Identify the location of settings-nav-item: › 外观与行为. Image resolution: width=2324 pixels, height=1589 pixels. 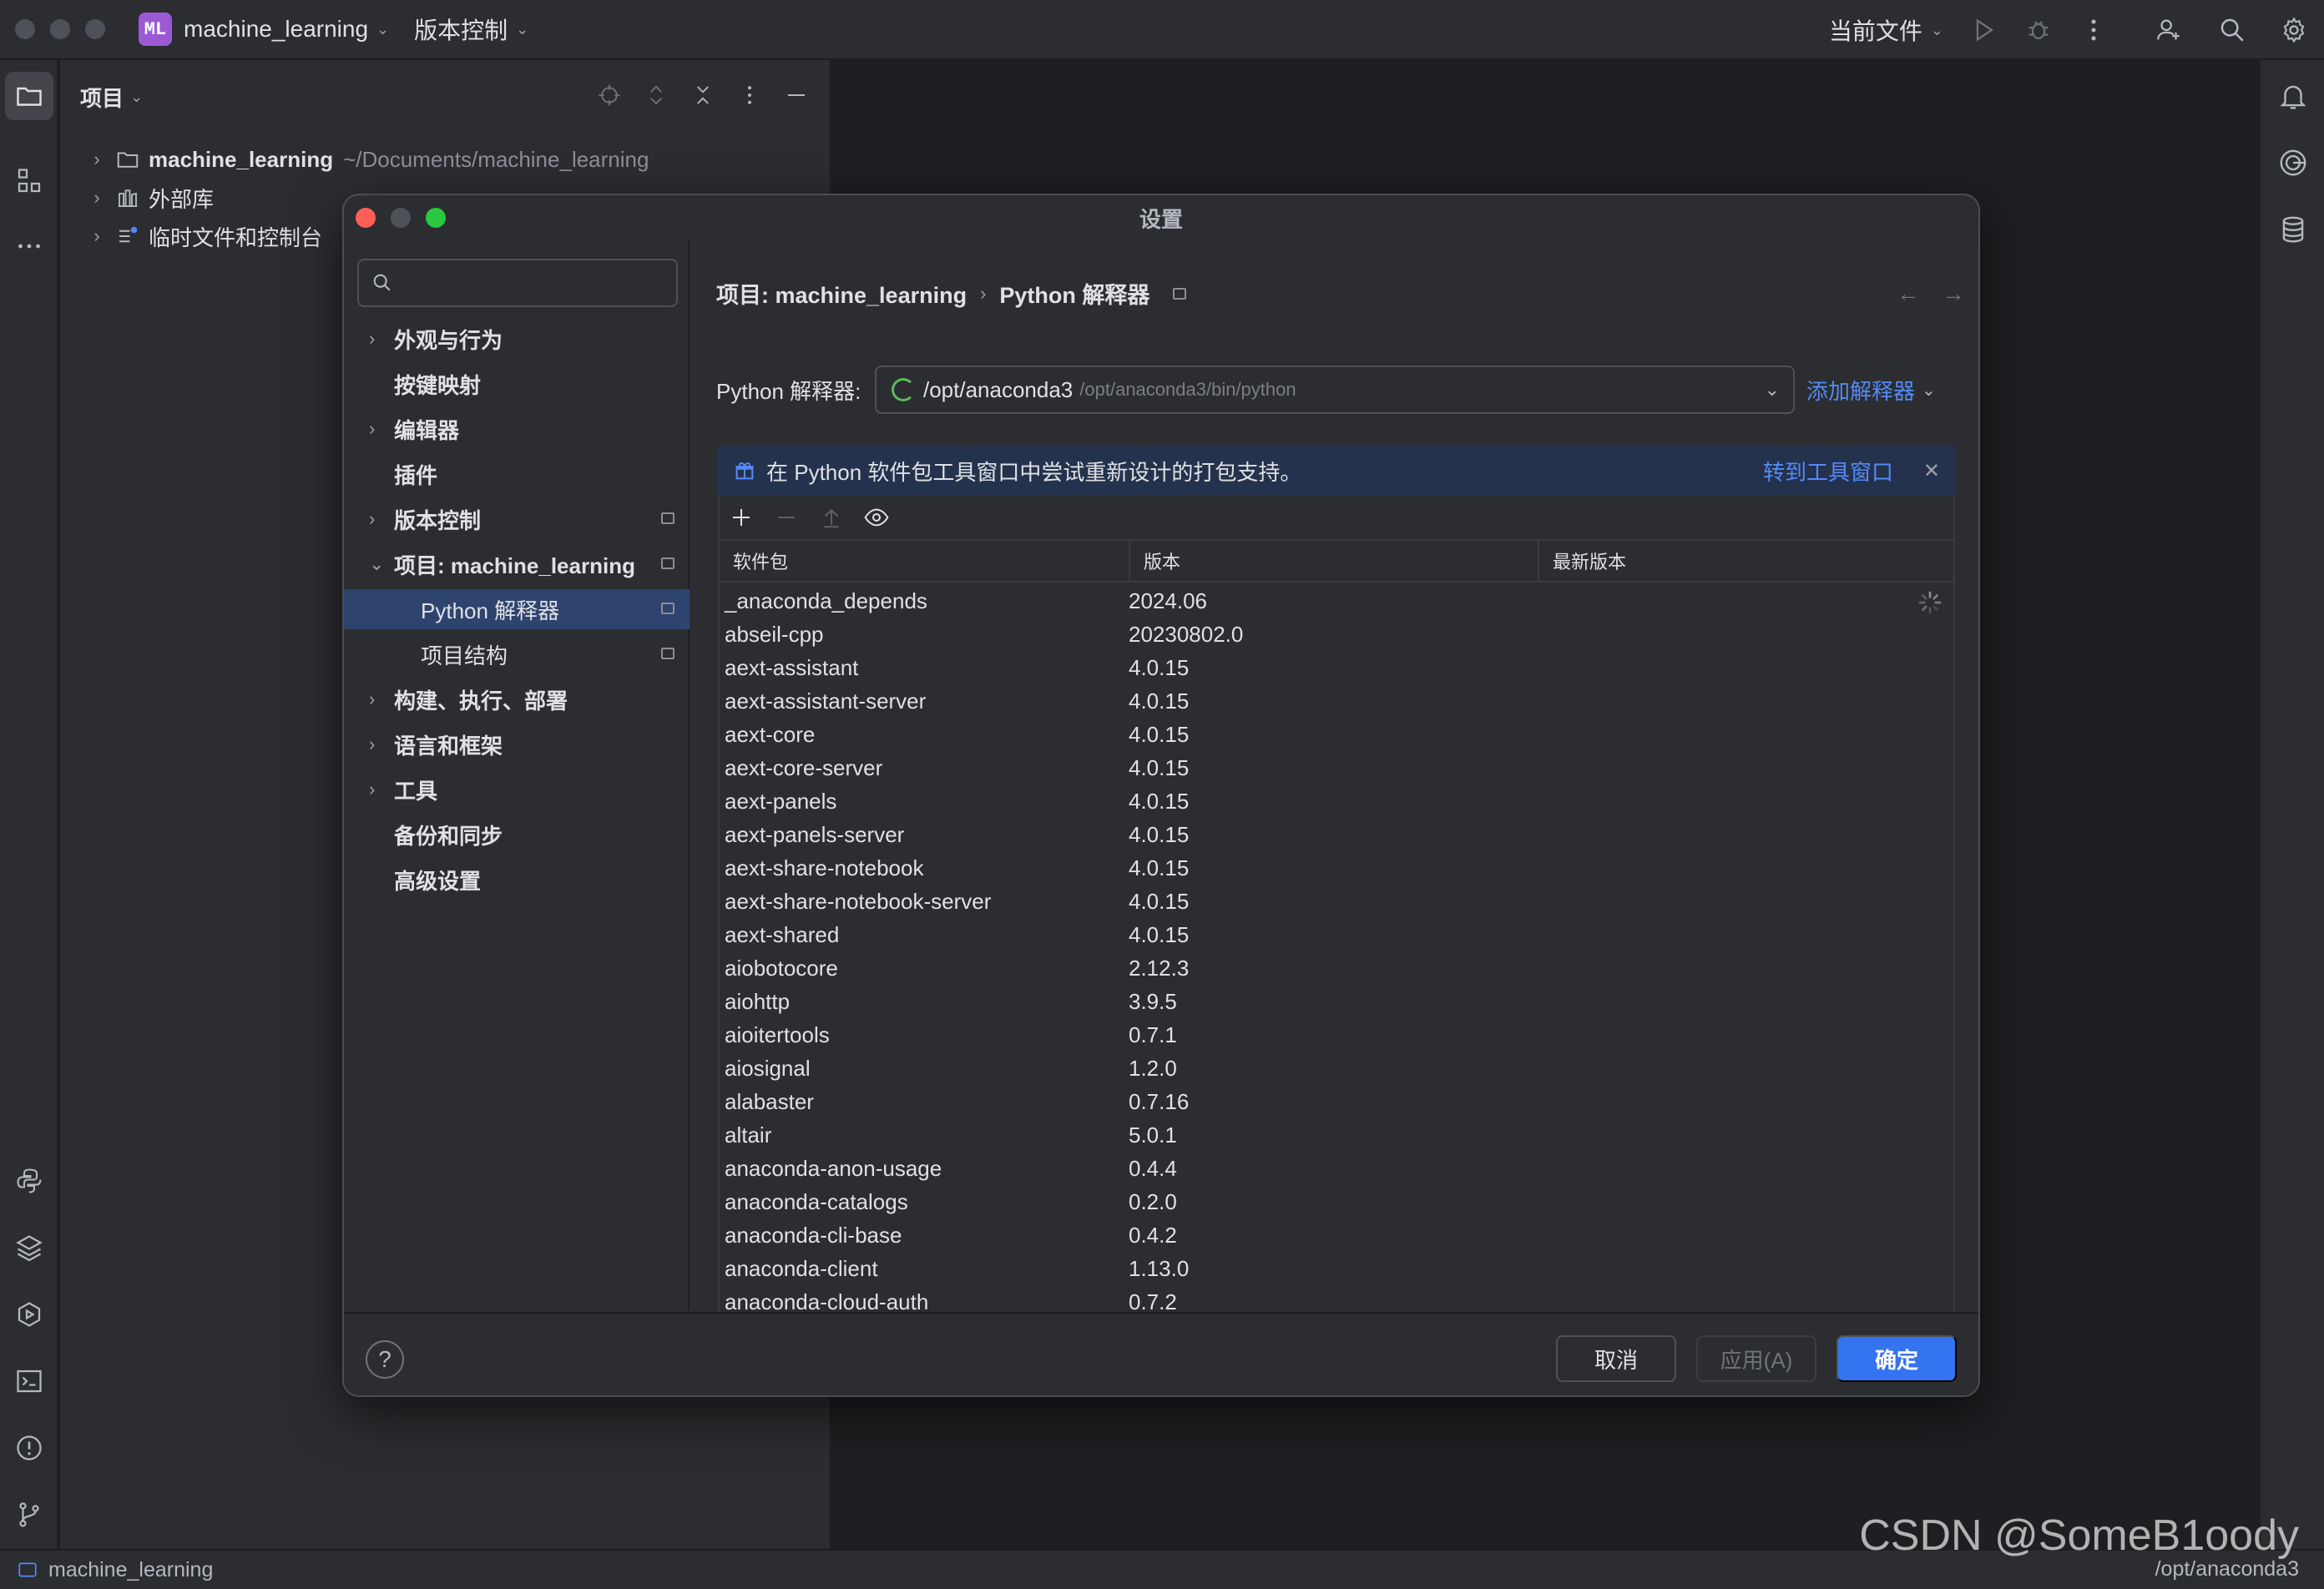
(517, 339).